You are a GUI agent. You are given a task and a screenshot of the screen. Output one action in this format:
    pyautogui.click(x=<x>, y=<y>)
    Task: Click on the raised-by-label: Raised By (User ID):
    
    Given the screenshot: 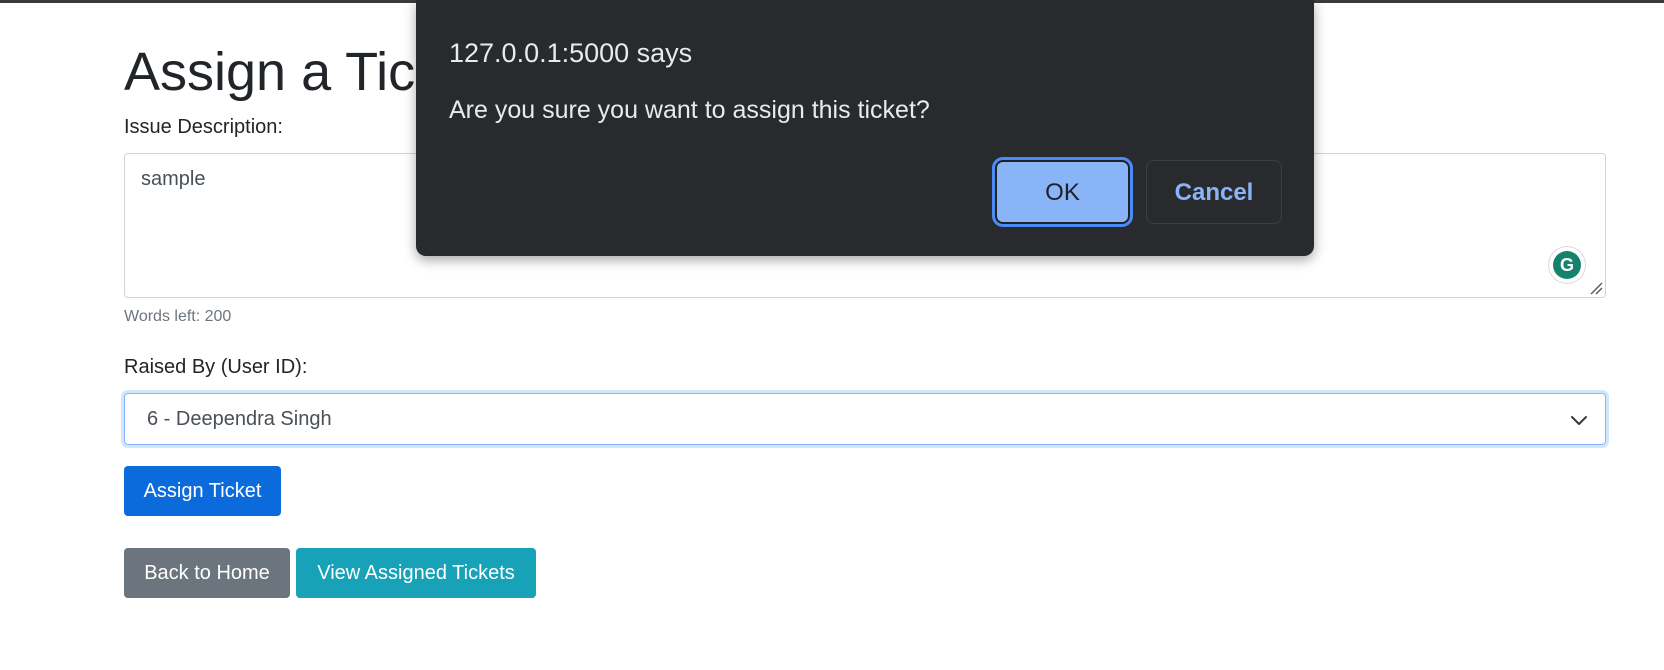 What is the action you would take?
    pyautogui.click(x=216, y=367)
    